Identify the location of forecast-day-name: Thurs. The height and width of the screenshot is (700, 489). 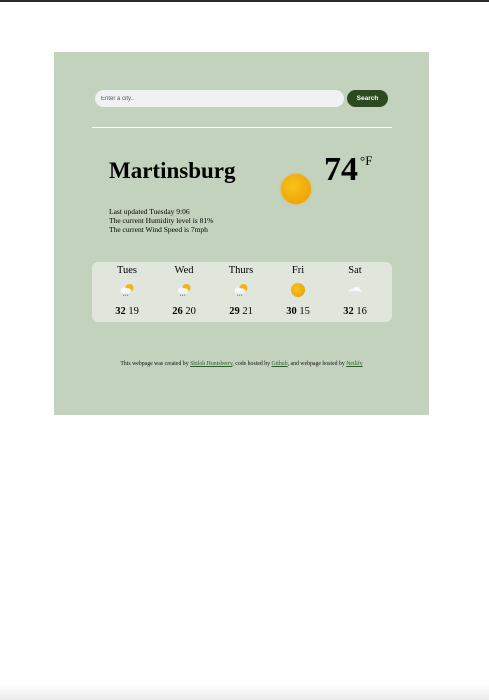
(241, 270).